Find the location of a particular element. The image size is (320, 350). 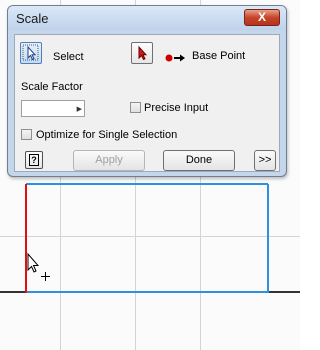

spin-arrow-icon: ▶ is located at coordinates (79, 109).